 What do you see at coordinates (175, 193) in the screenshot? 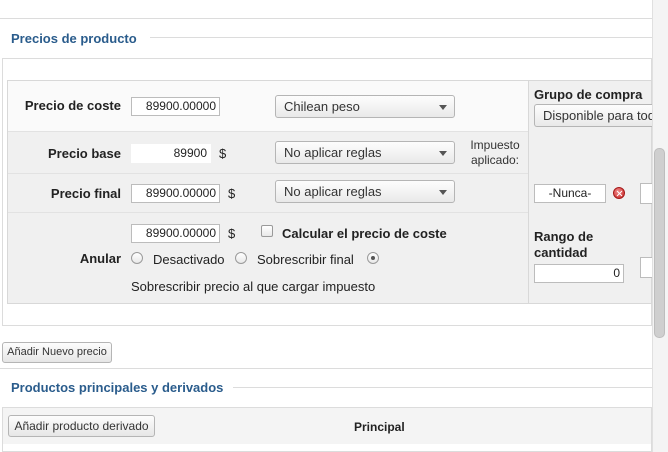
I see `final-price-input: 89900.00000` at bounding box center [175, 193].